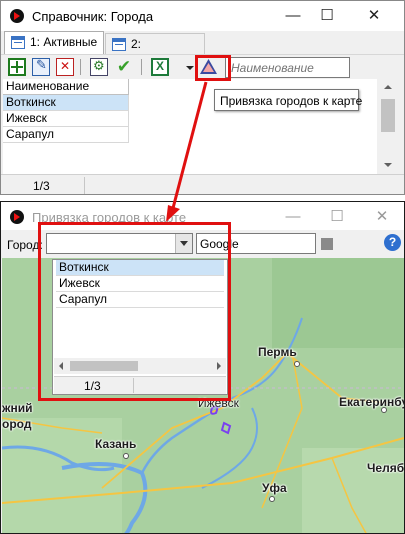 Image resolution: width=405 pixels, height=534 pixels. I want to click on annotation-arrow, so click(187, 151).